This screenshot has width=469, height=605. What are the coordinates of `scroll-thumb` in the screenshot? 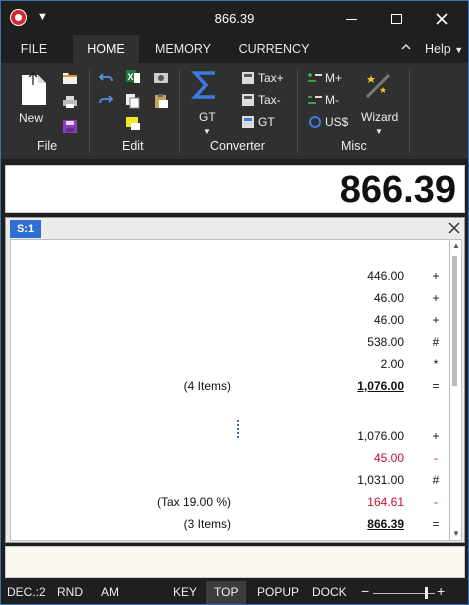 It's located at (454, 321).